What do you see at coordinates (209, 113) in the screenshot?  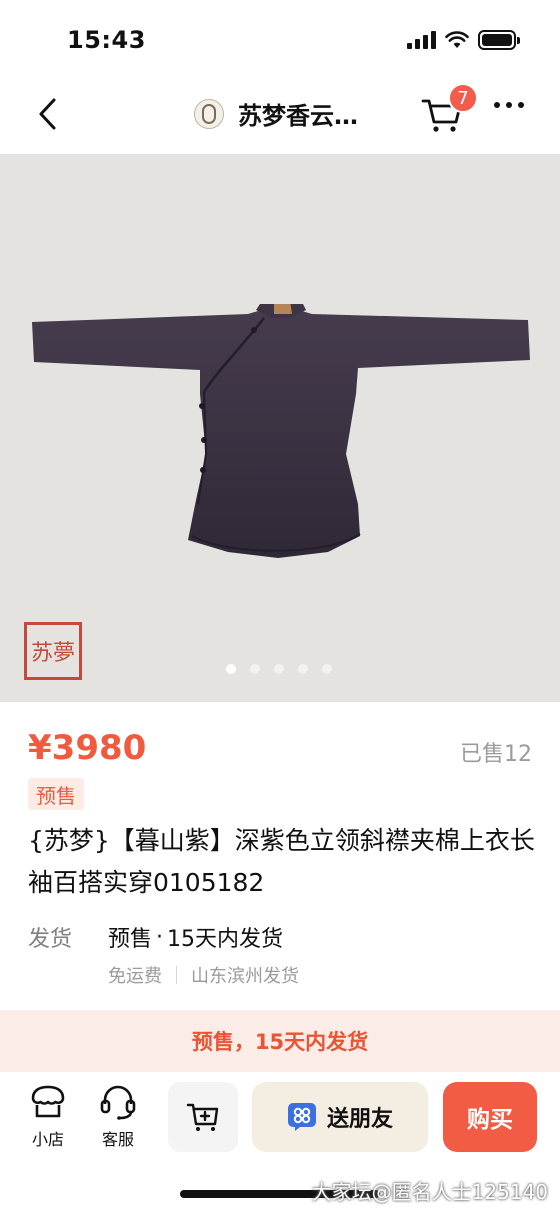 I see `shop-logo-icon` at bounding box center [209, 113].